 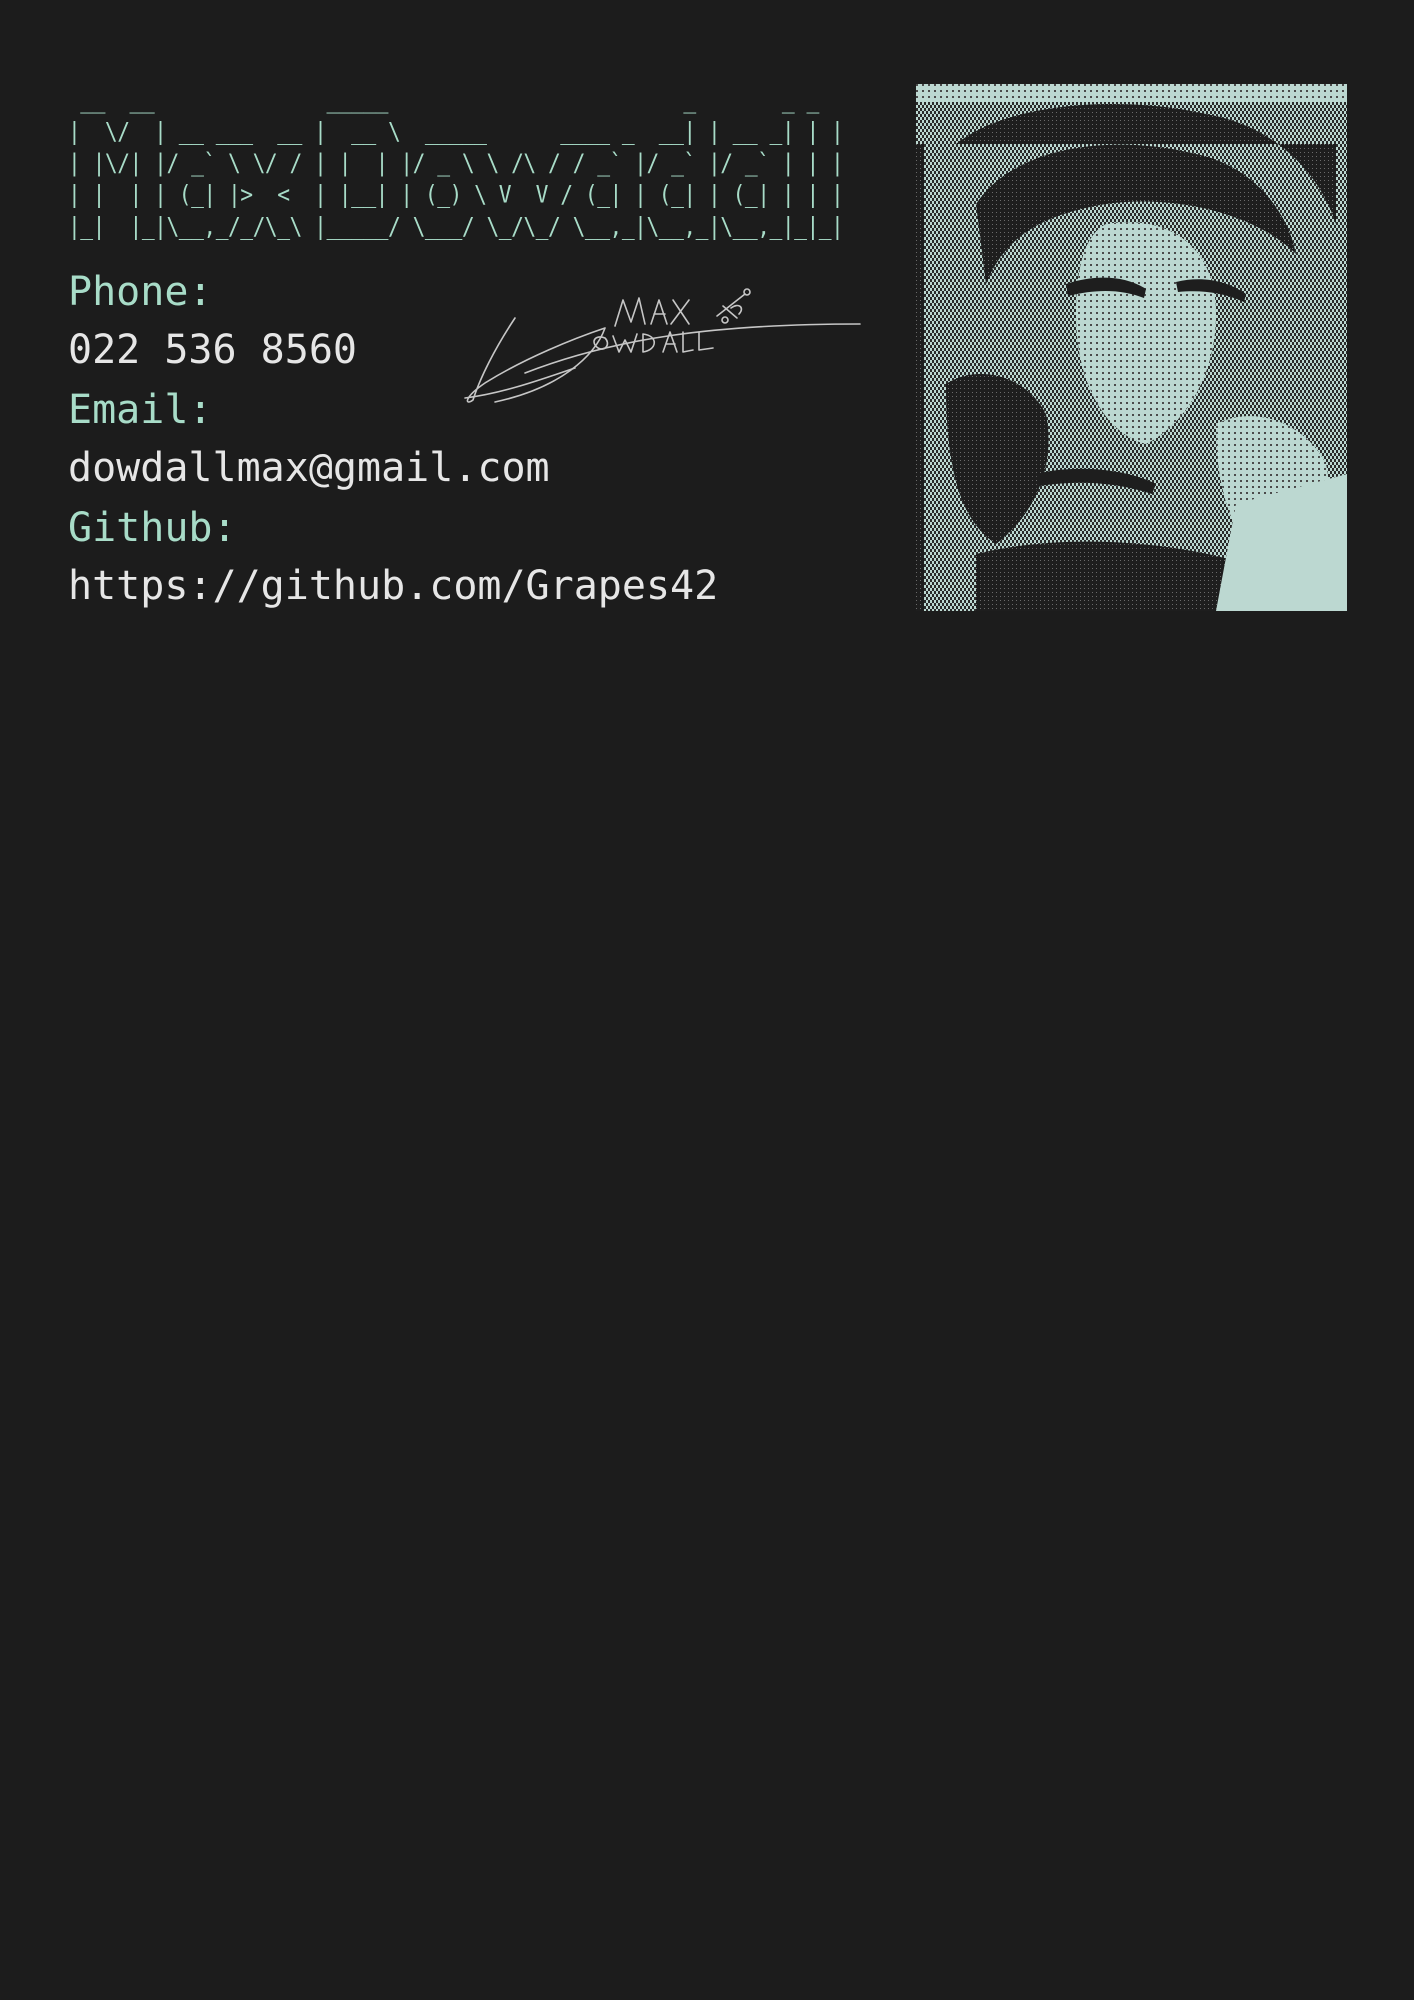 I want to click on handwritten-signature, so click(x=660, y=348).